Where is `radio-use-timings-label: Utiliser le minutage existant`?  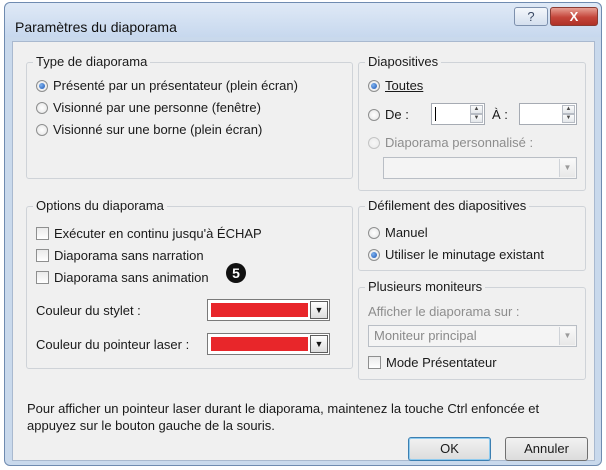
radio-use-timings-label: Utiliser le minutage existant is located at coordinates (464, 254).